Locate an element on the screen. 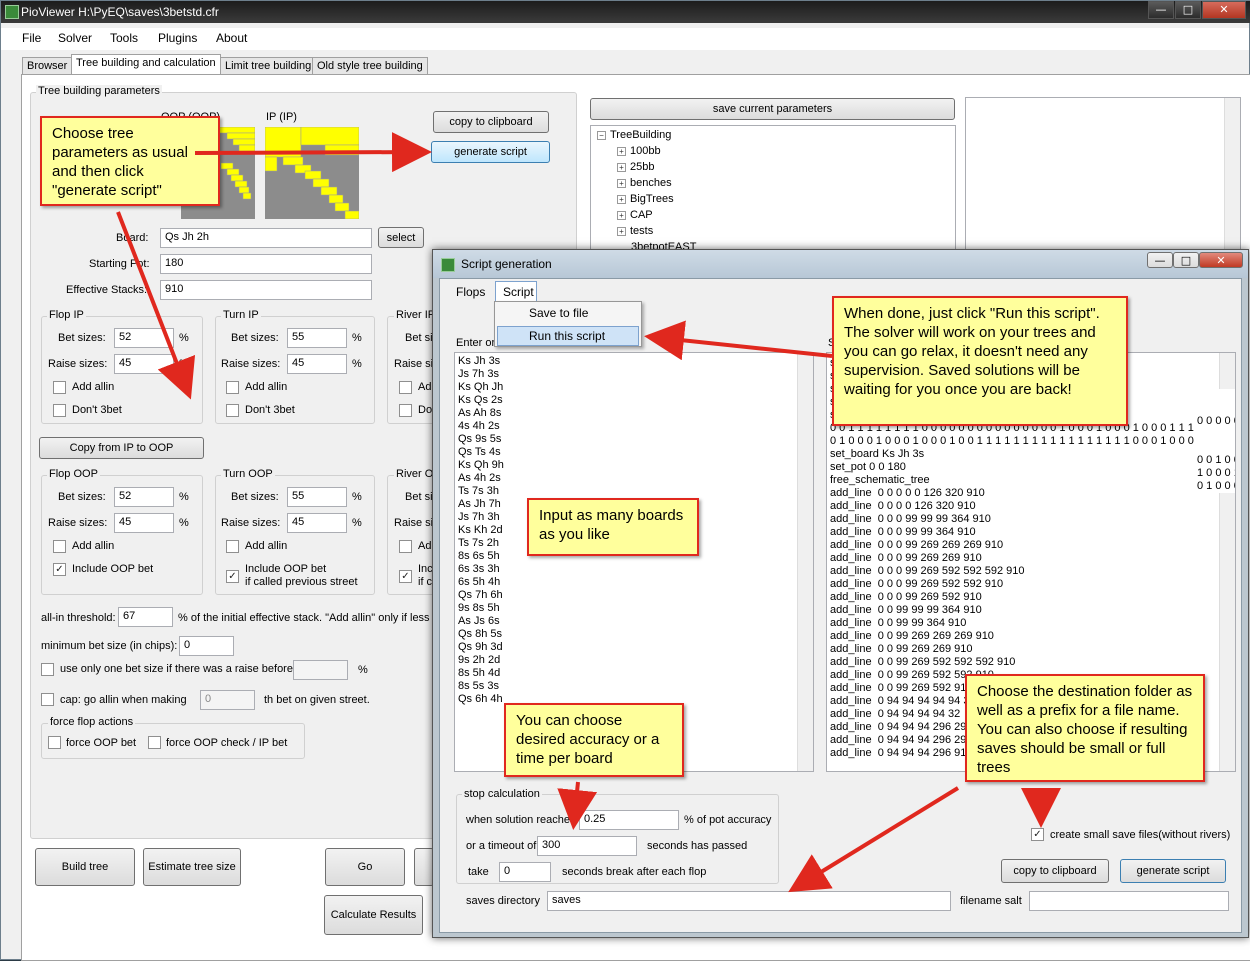  starting-pot-input: 180 is located at coordinates (266, 264).